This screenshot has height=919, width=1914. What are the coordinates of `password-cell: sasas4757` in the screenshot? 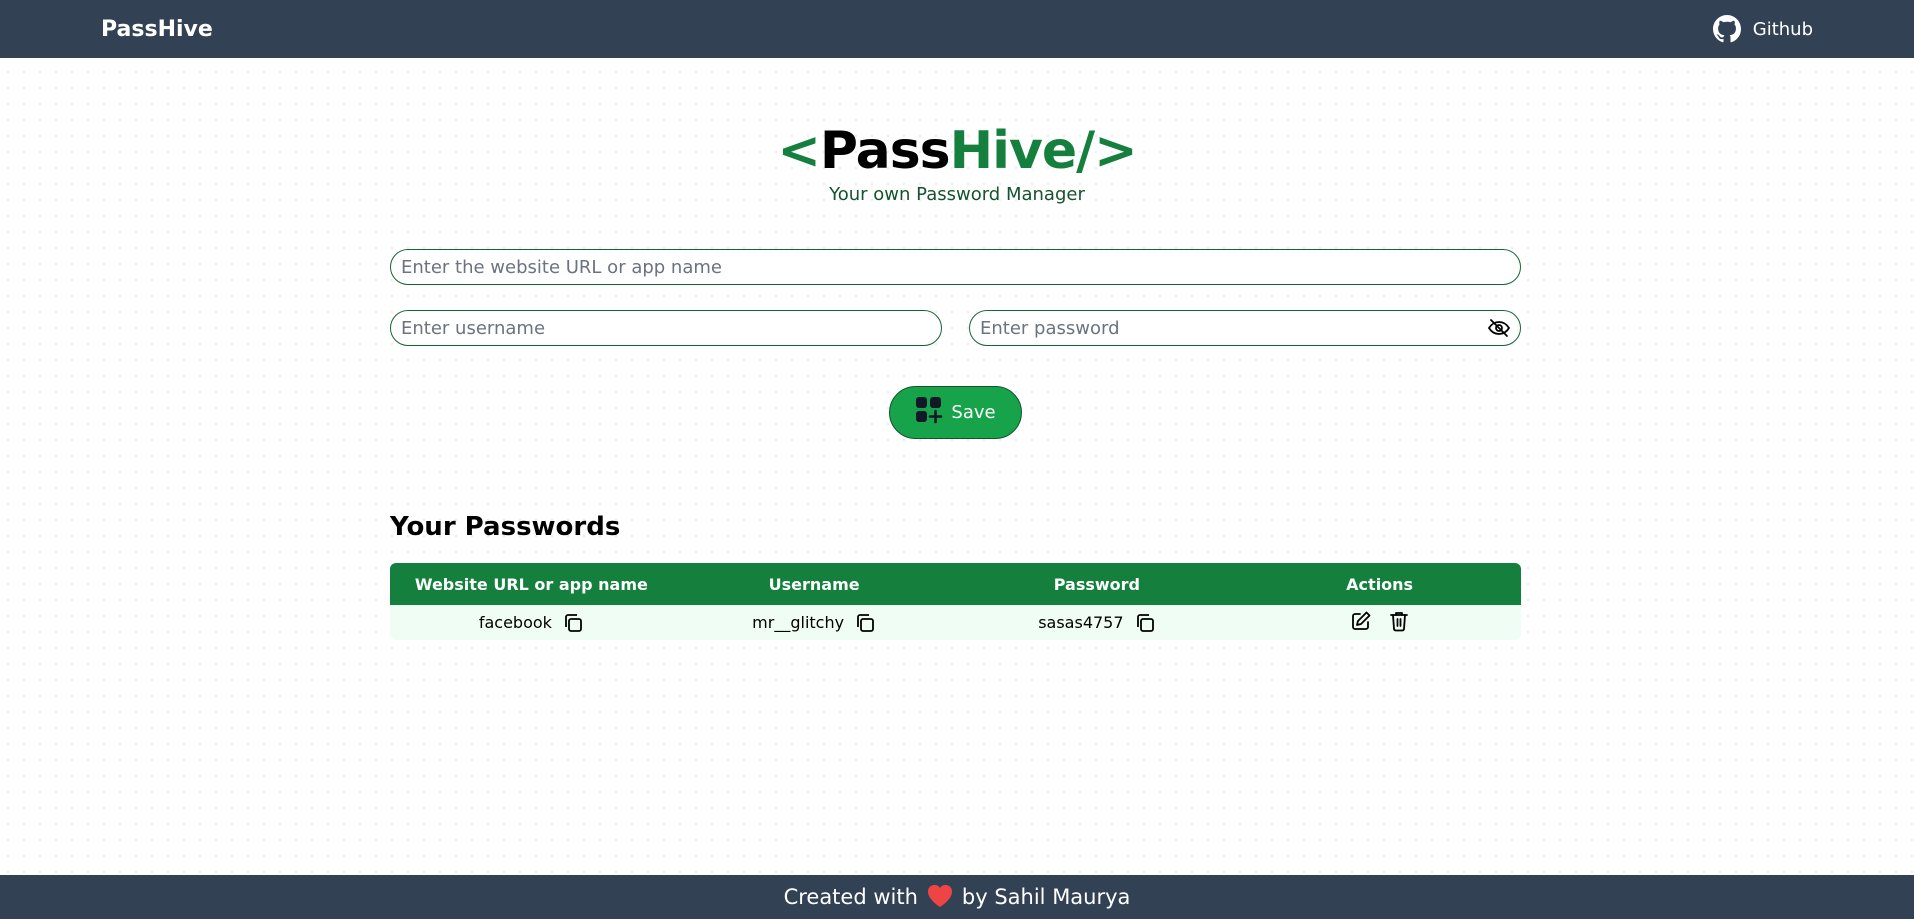 It's located at (1097, 622).